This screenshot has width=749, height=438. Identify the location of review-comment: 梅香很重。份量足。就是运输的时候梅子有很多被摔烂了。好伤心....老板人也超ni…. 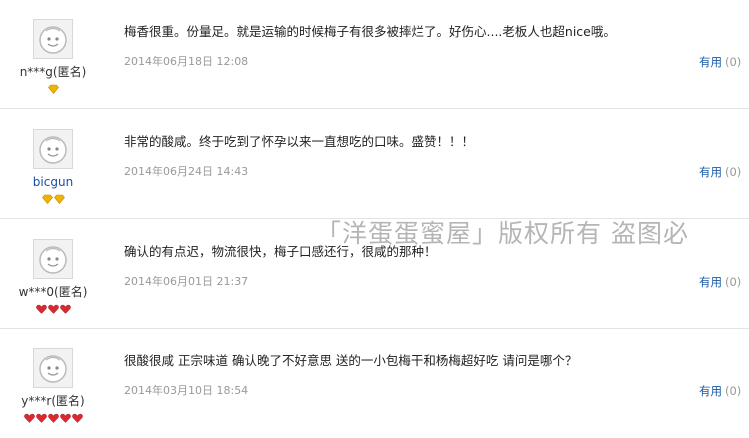
(370, 31).